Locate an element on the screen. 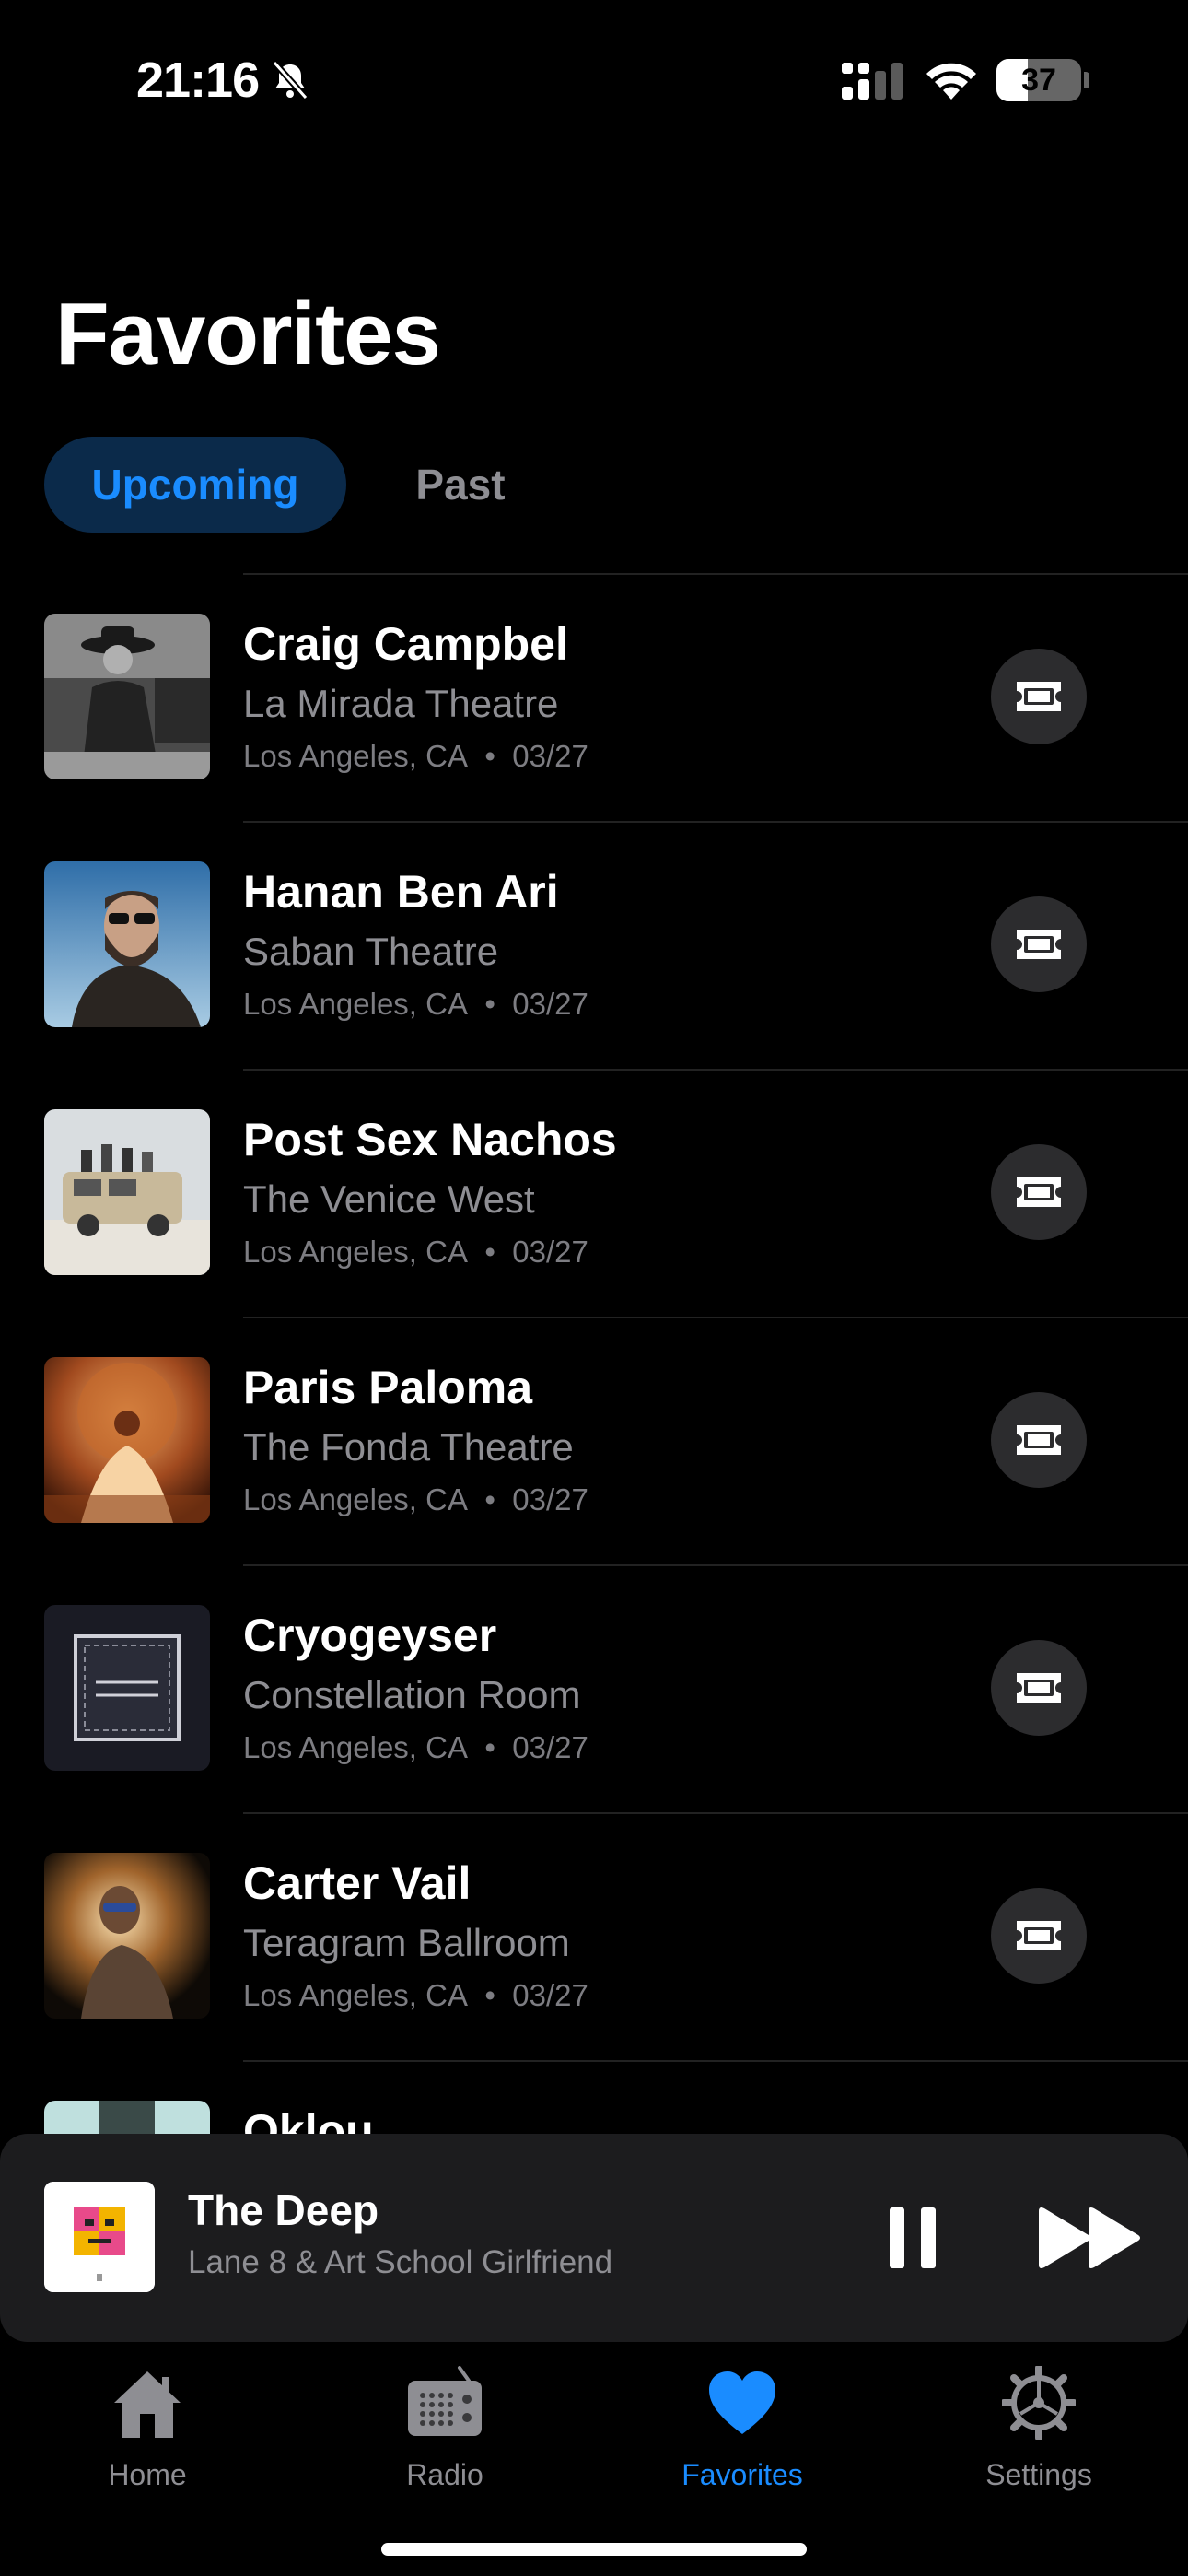  status-time: 21:16 is located at coordinates (198, 80).